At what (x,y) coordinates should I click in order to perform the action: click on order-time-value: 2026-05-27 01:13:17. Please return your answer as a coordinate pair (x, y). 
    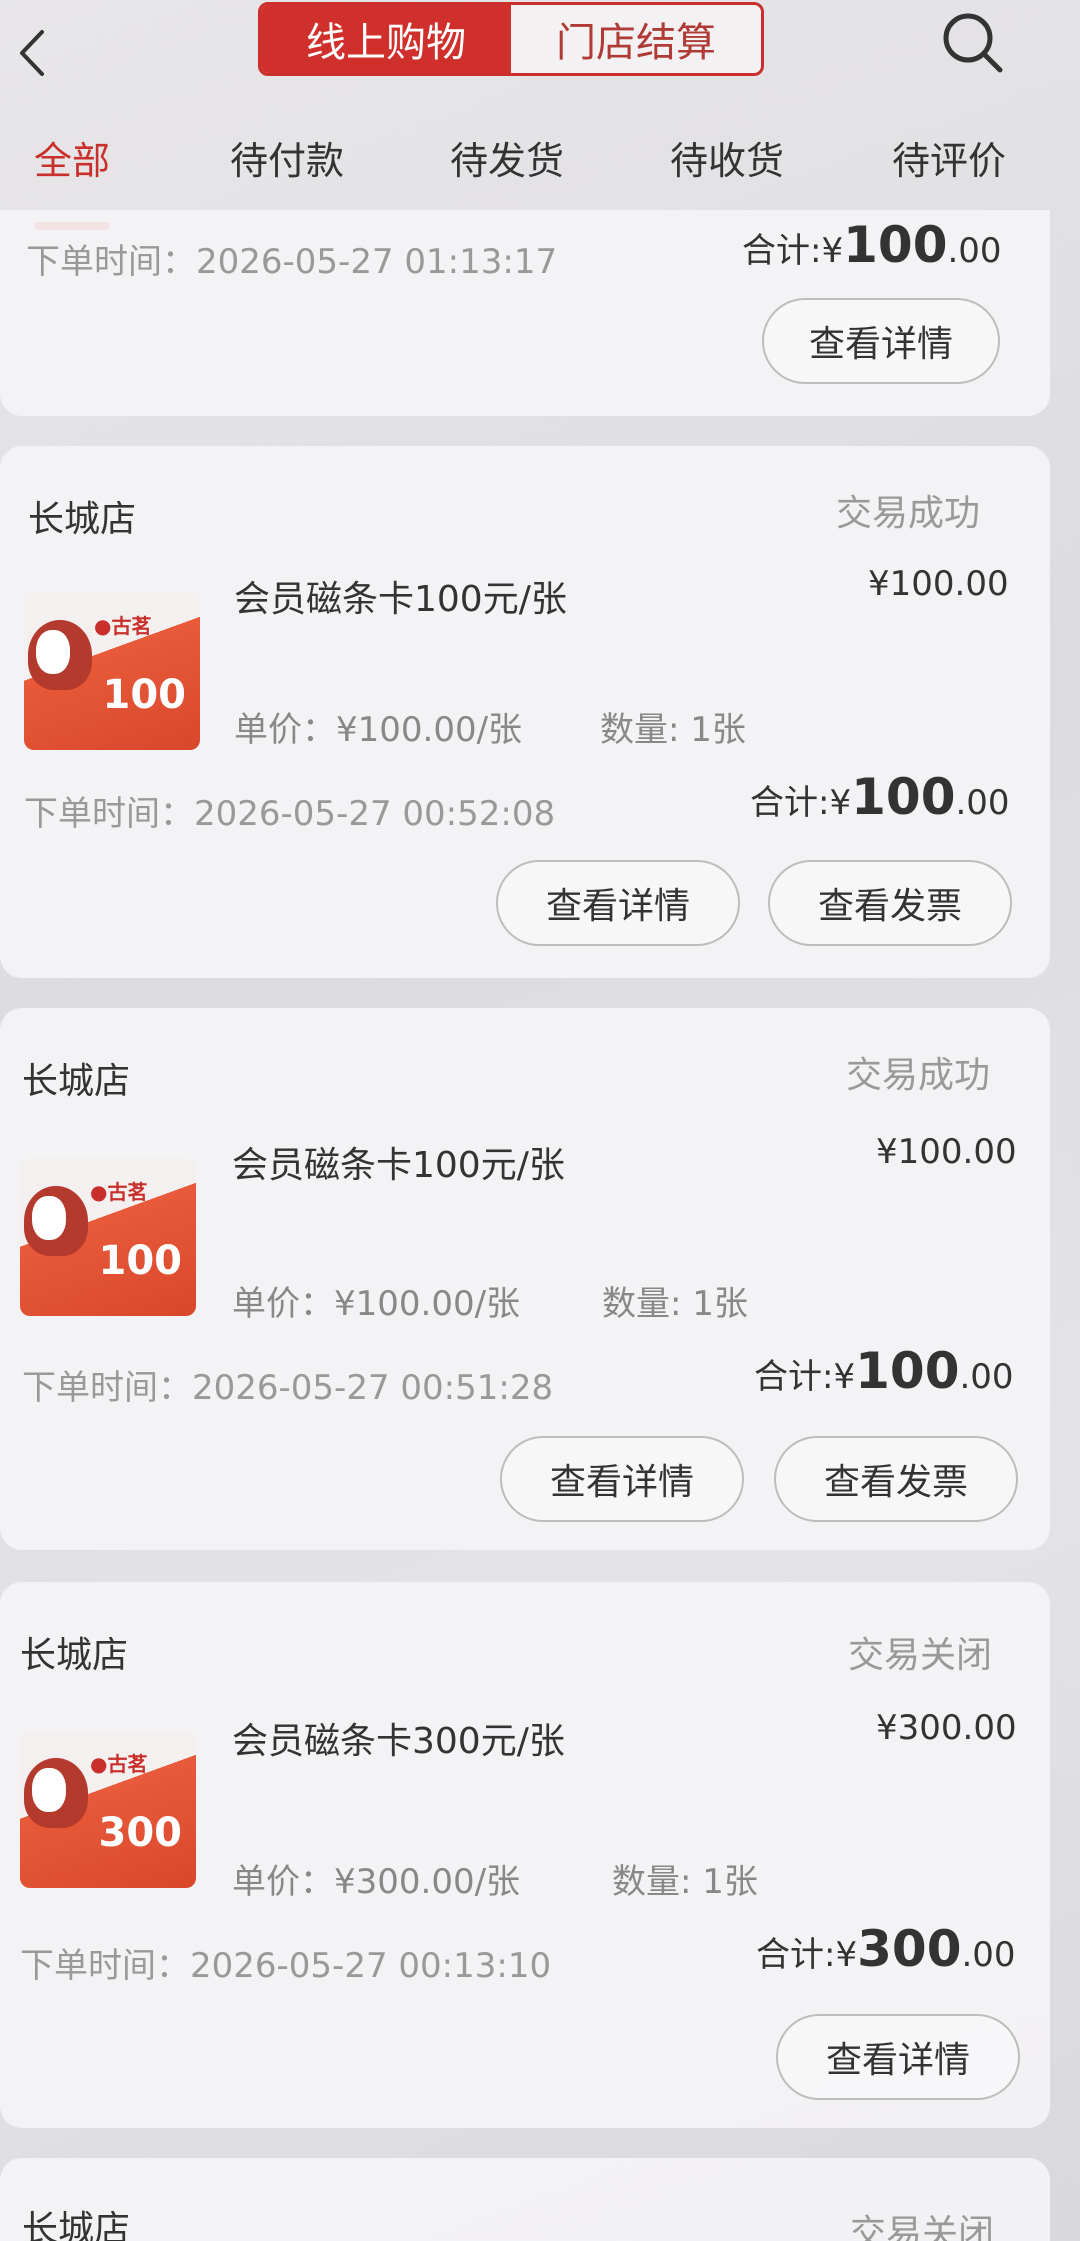
    Looking at the image, I should click on (377, 262).